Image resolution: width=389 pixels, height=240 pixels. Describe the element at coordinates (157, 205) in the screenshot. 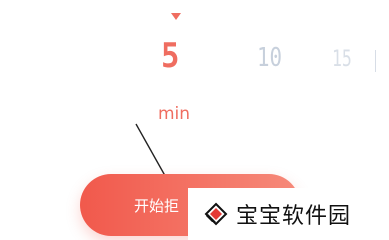

I see `start-button-label: 开始拒` at that location.